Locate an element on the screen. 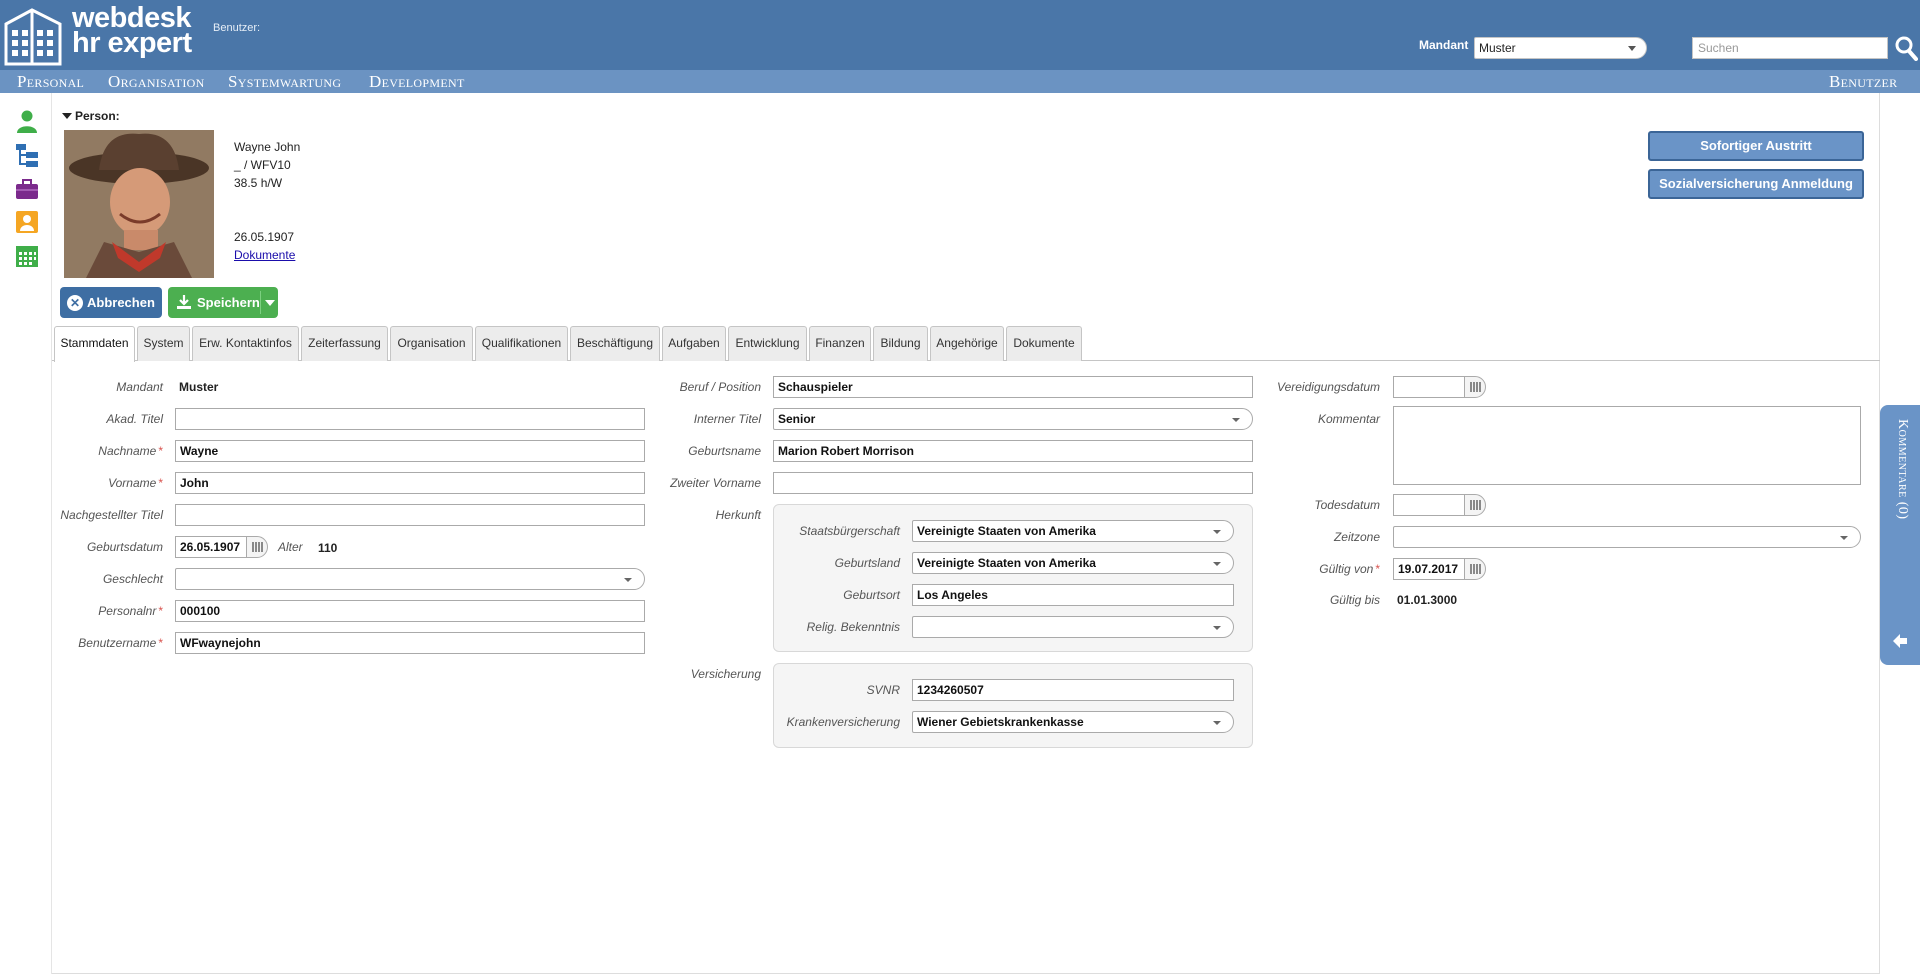 Image resolution: width=1920 pixels, height=974 pixels. birthdate-field: 26.05.1907 is located at coordinates (211, 547).